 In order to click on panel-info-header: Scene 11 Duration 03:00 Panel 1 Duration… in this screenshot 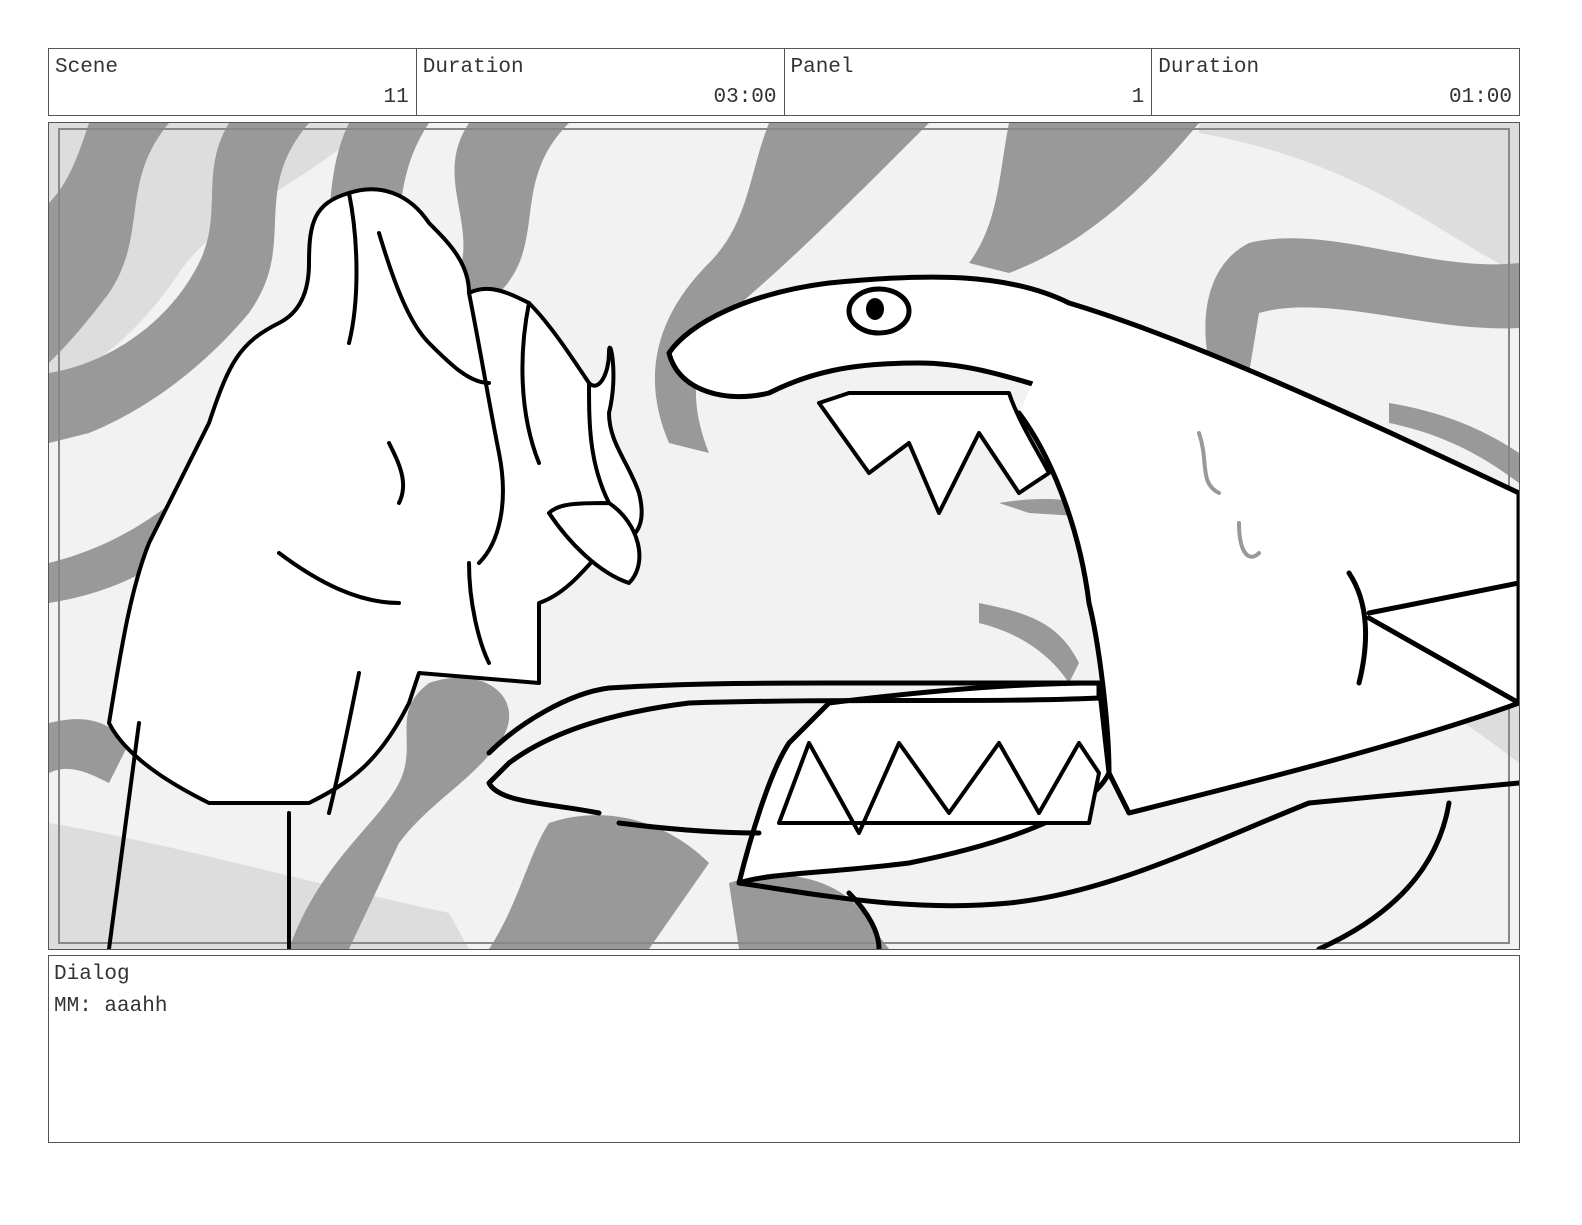, I will do `click(784, 82)`.